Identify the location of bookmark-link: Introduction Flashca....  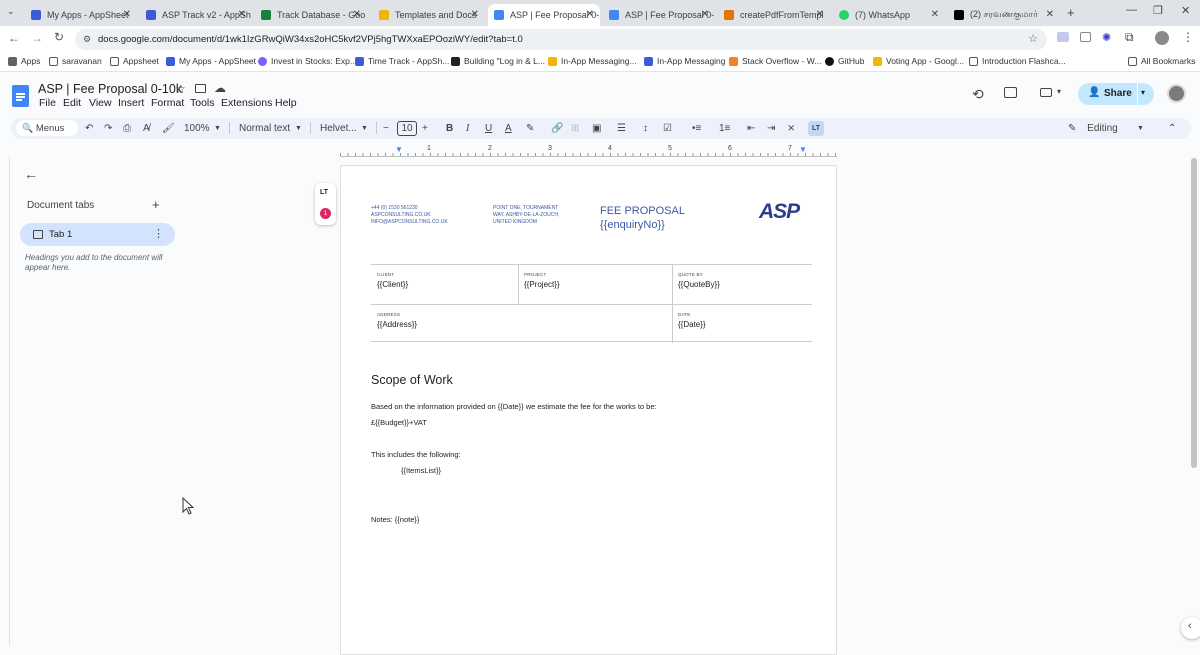
(1017, 61).